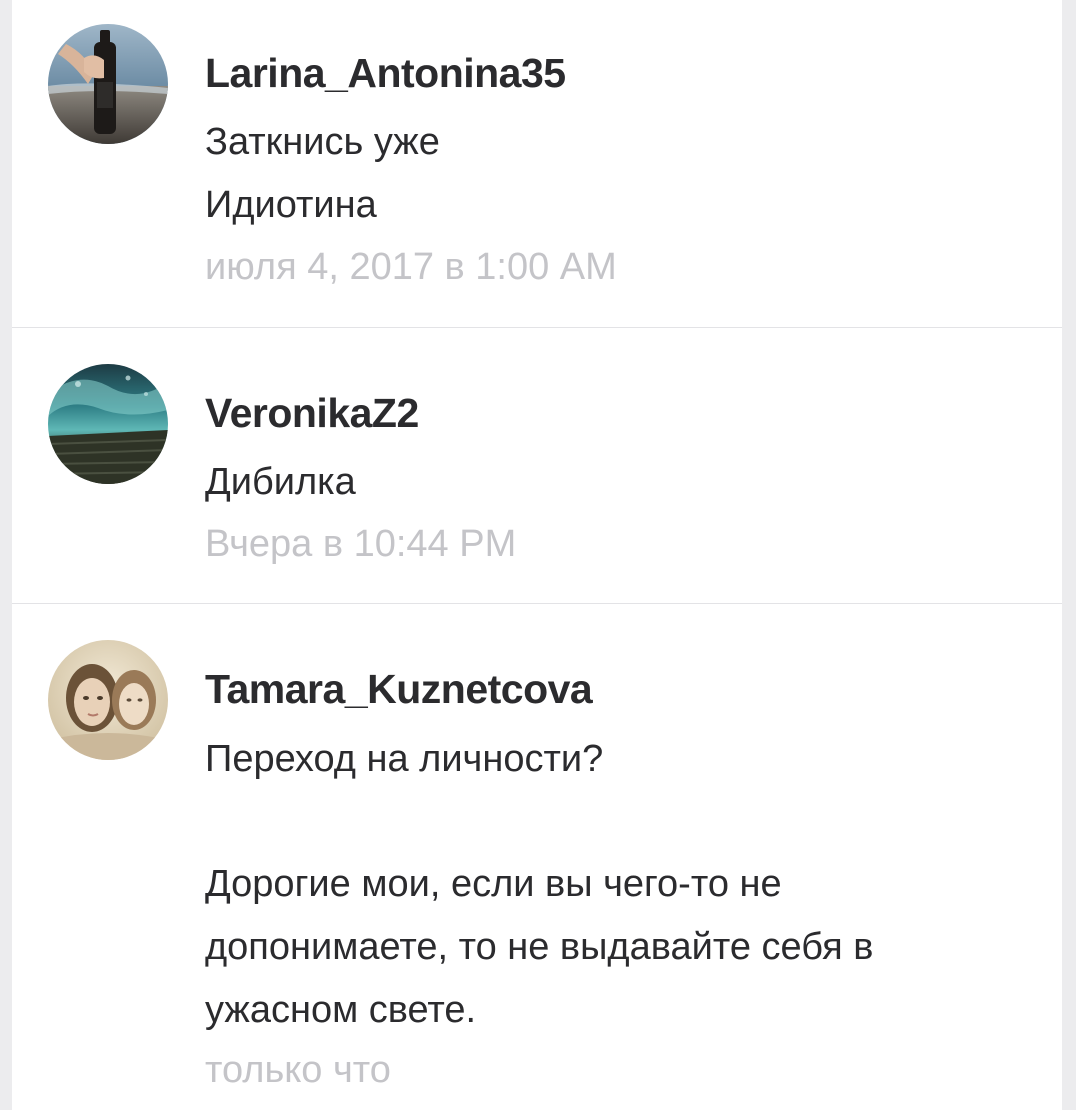 This screenshot has width=1076, height=1110. I want to click on comment-text-line: ужасном свете., so click(341, 1010).